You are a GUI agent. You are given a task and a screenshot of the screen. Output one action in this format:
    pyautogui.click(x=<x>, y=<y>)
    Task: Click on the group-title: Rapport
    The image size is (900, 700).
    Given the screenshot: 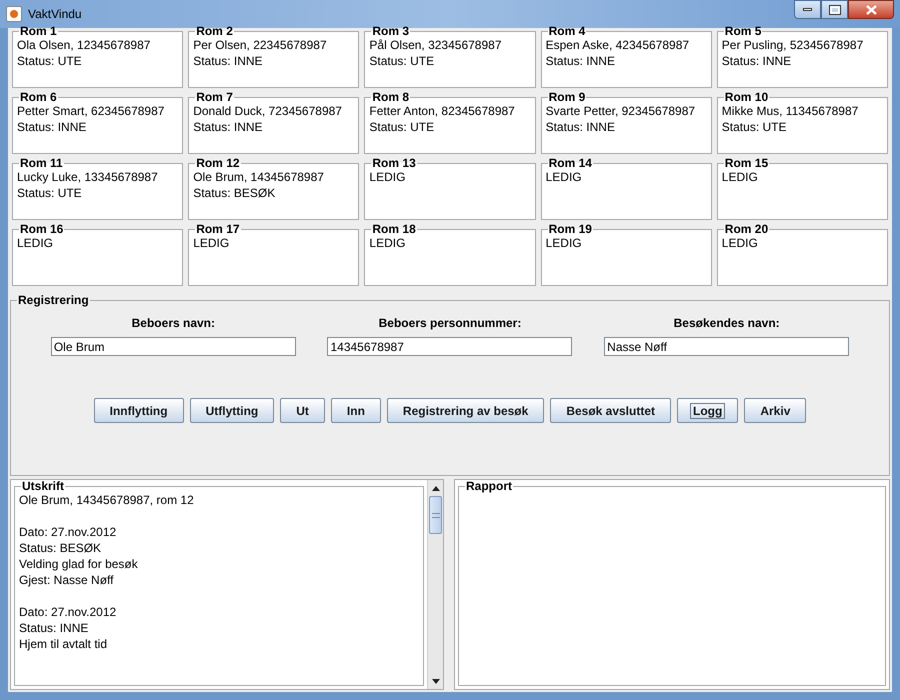 What is the action you would take?
    pyautogui.click(x=489, y=486)
    